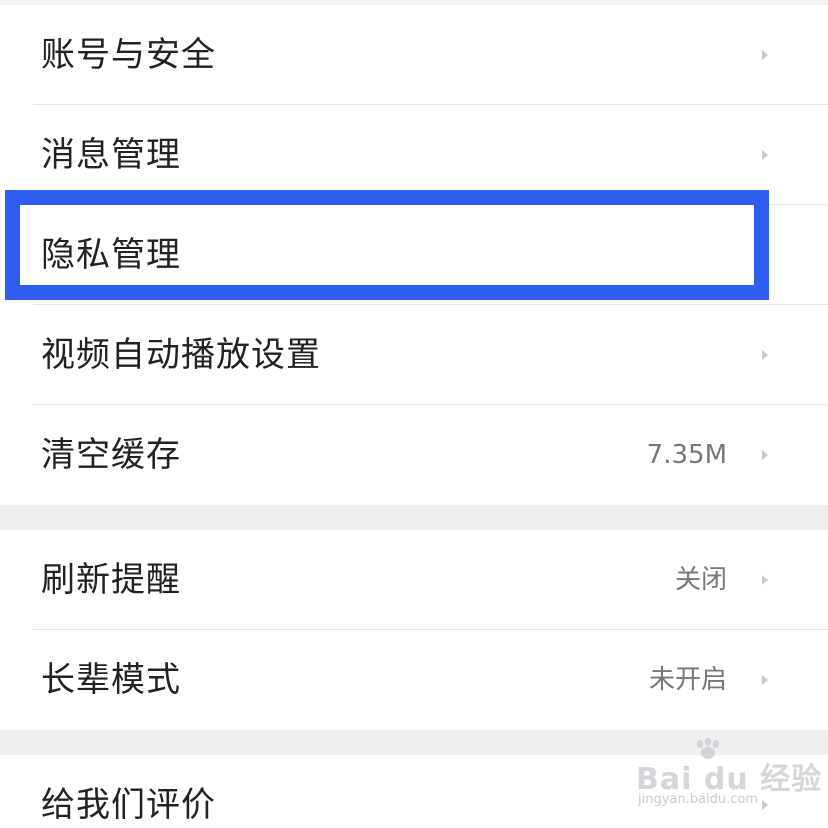  Describe the element at coordinates (181, 355) in the screenshot. I see `row-label: 视频自动播放设置` at that location.